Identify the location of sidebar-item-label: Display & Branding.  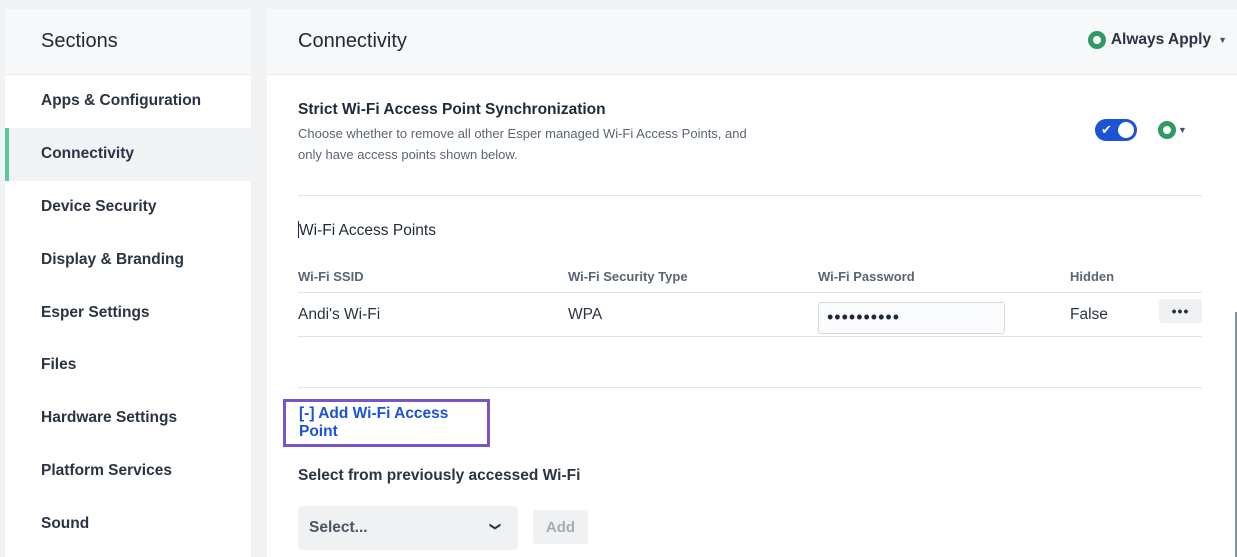
(112, 259).